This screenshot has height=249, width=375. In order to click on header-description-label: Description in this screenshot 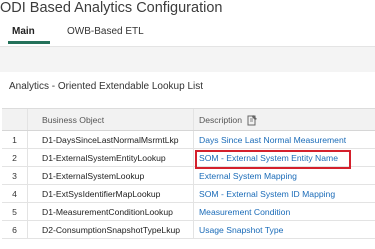, I will do `click(220, 119)`.